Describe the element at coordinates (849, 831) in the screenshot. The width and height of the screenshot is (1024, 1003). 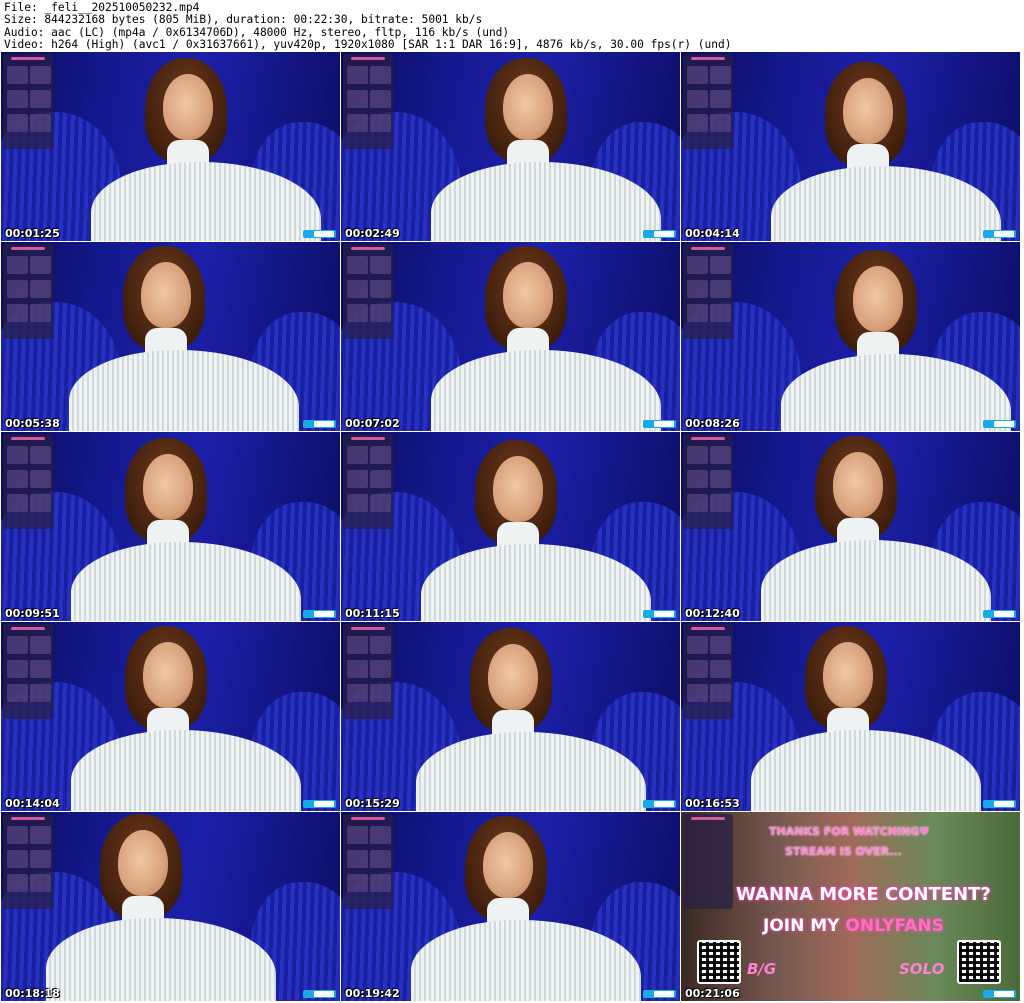
I see `promo-thanks-text: THANKS FOR WATCHING♥` at that location.